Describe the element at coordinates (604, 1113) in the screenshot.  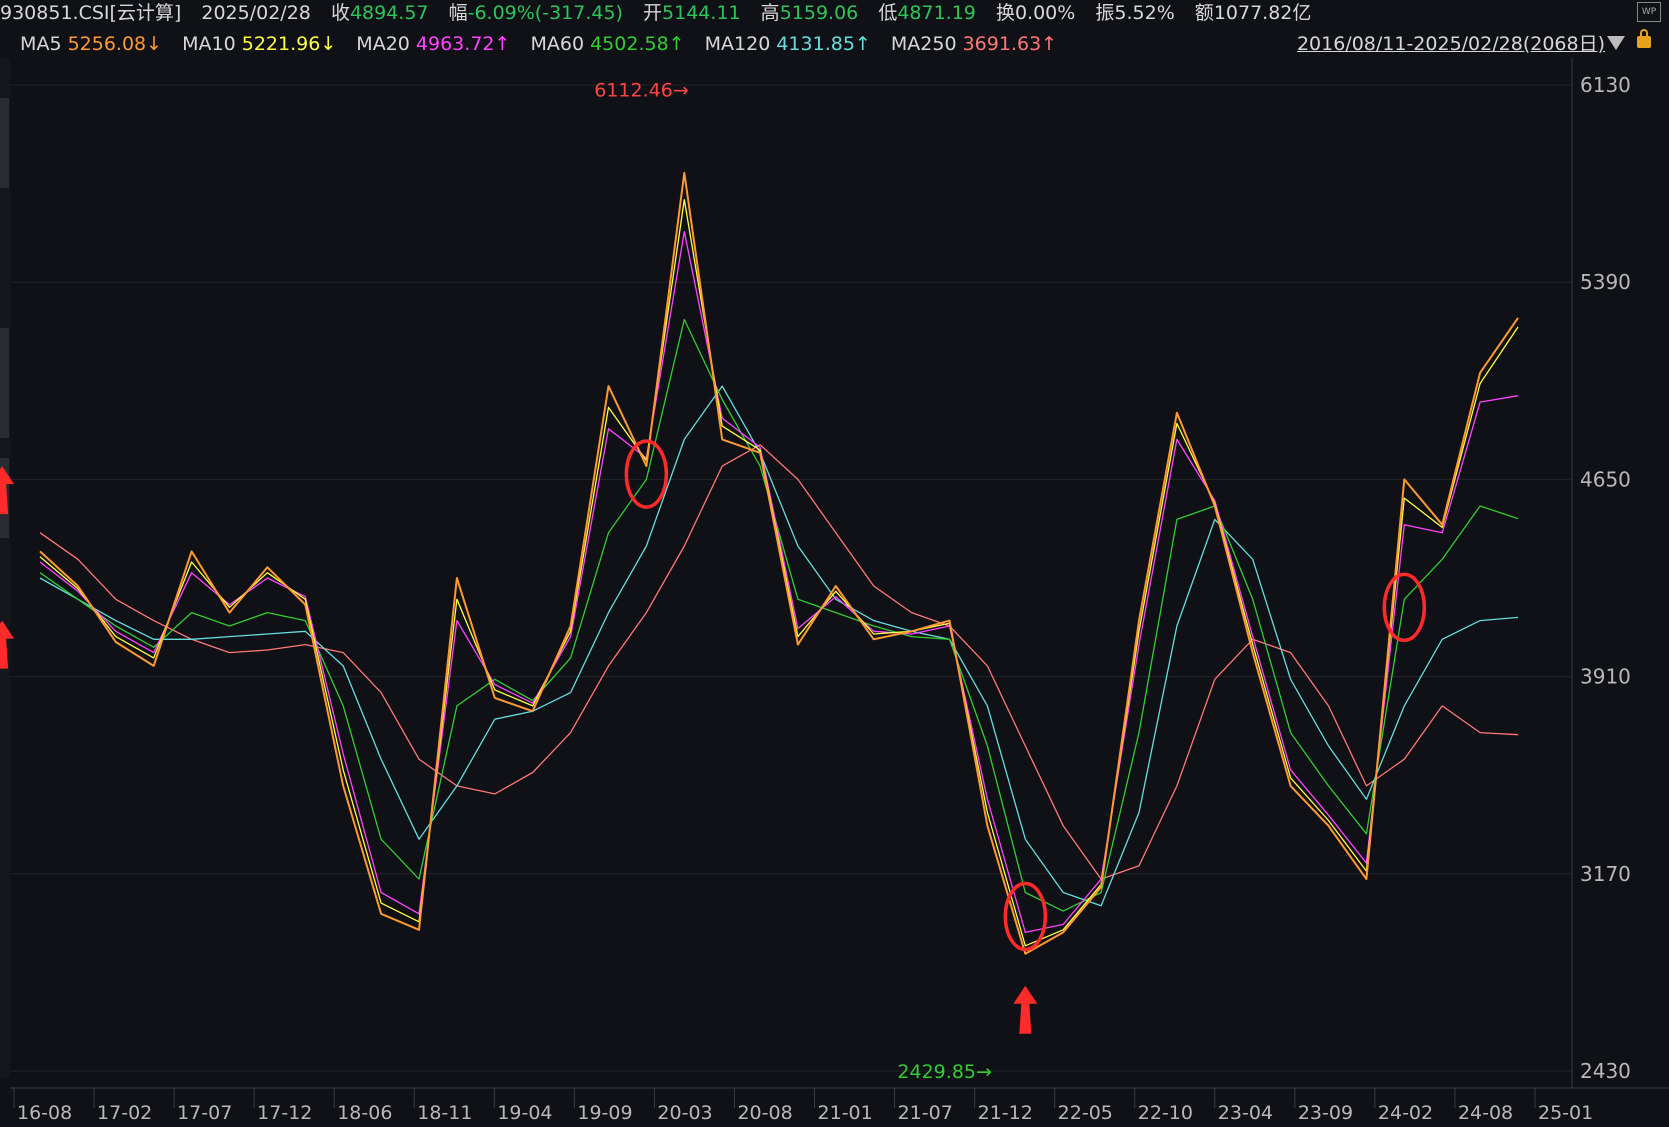
I see `x-tick-label: 19-09` at that location.